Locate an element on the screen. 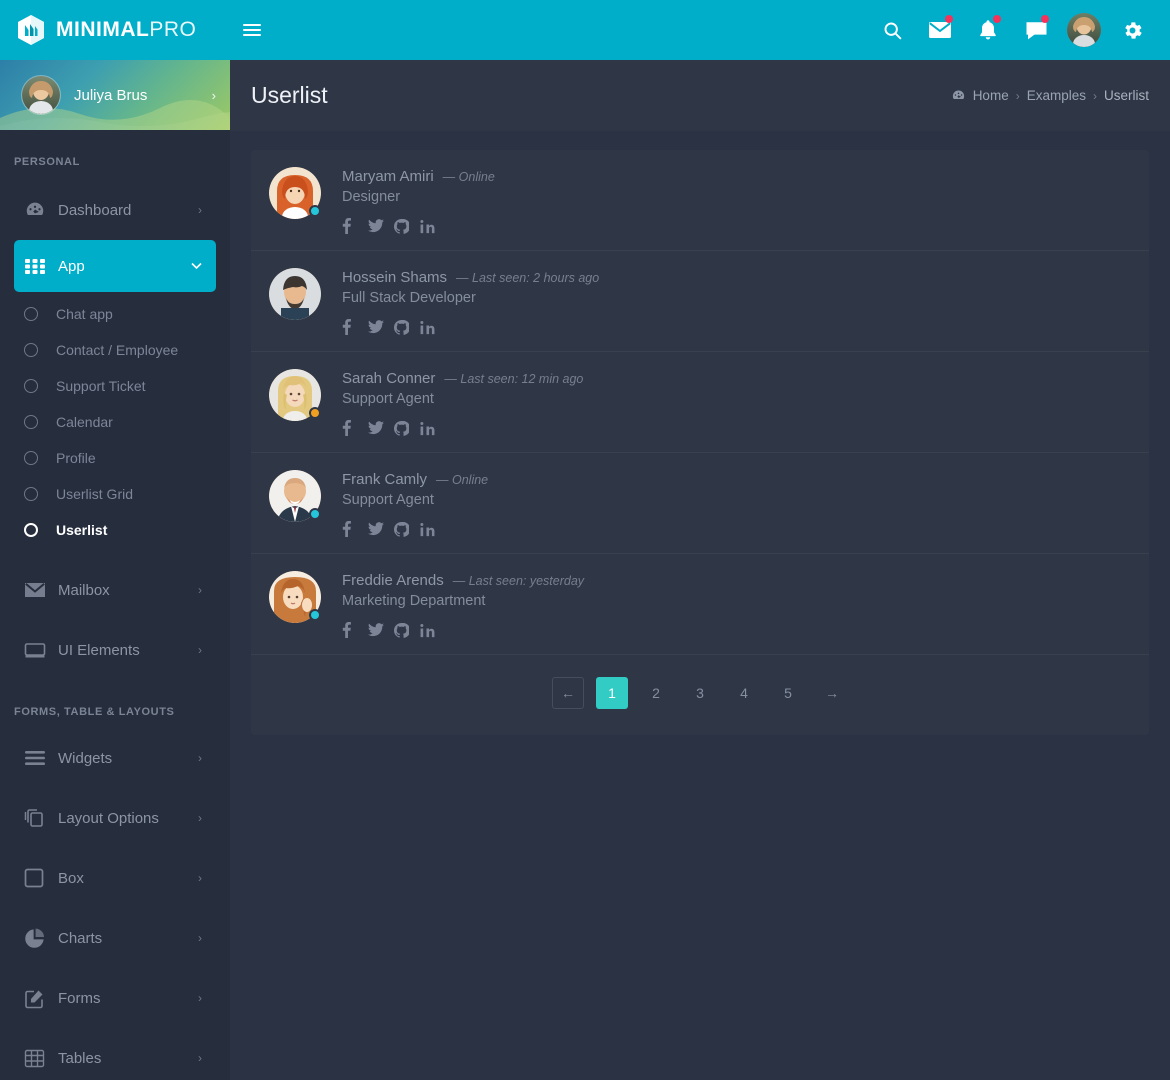 The width and height of the screenshot is (1170, 1080). list-icon is located at coordinates (41, 758).